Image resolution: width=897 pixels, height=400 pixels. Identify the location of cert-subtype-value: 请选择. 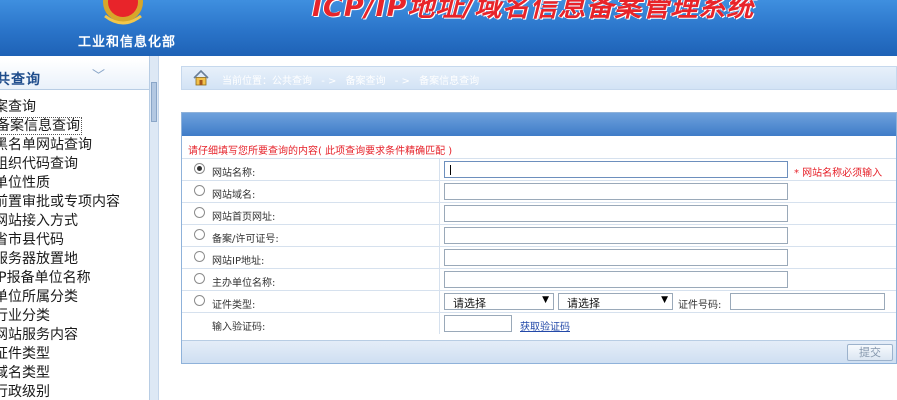
(583, 303).